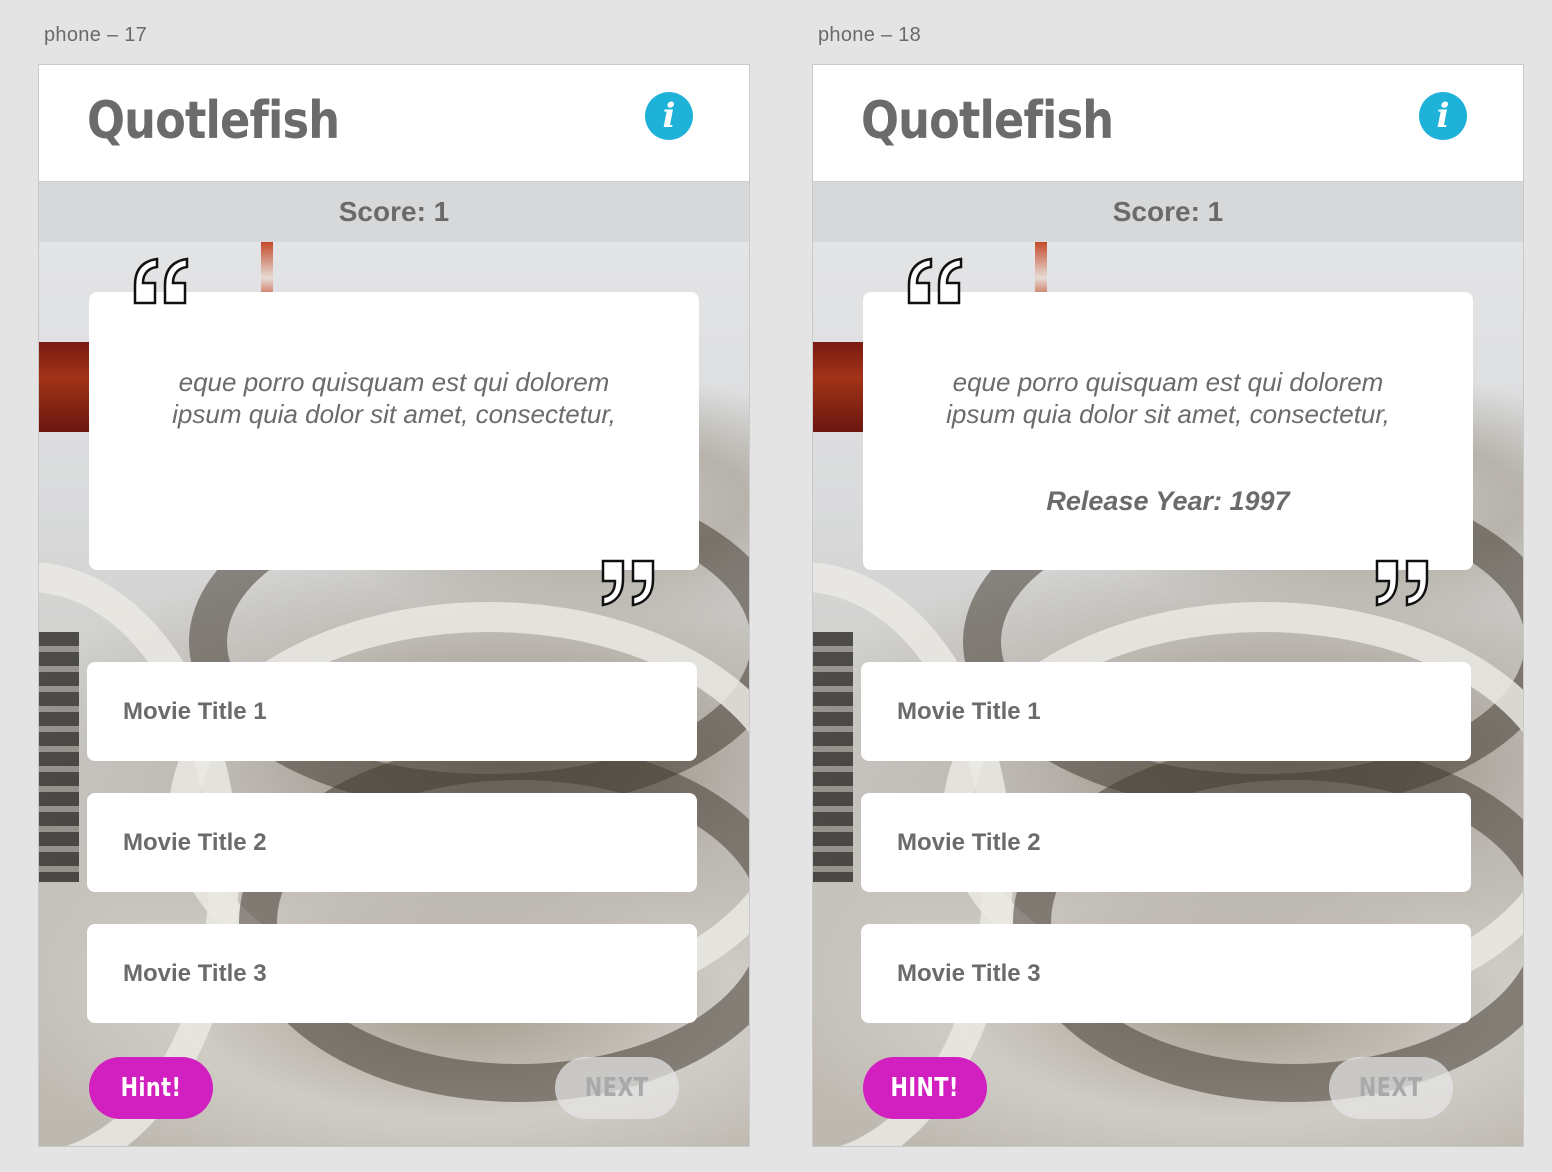 The width and height of the screenshot is (1552, 1172). I want to click on hint-button: HINT!, so click(925, 1088).